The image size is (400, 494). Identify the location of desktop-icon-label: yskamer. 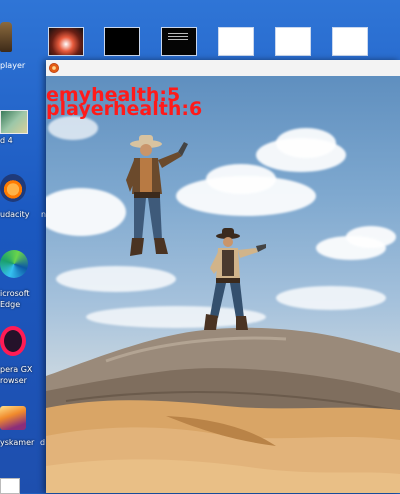
(17, 442).